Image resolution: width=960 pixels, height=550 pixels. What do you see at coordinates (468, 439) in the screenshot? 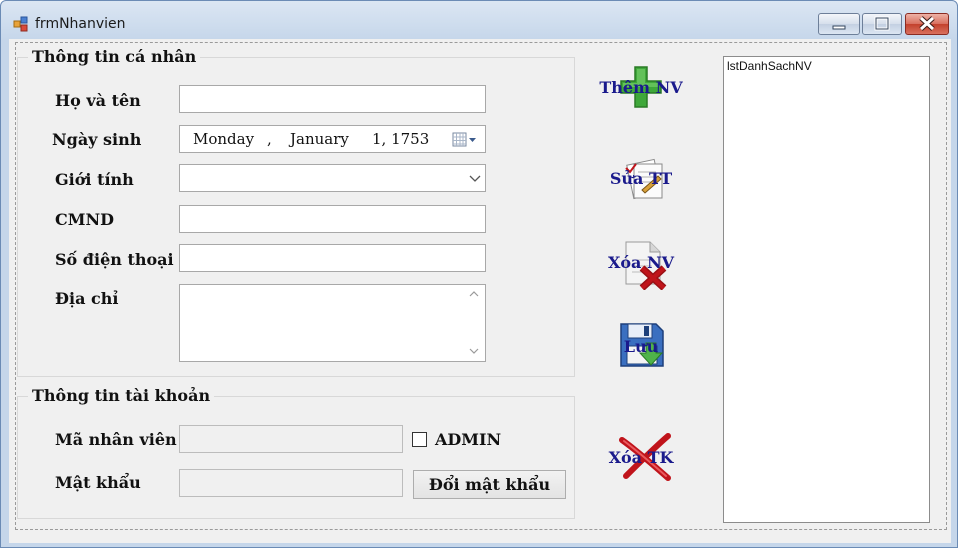
I see `admin-label: ADMIN` at bounding box center [468, 439].